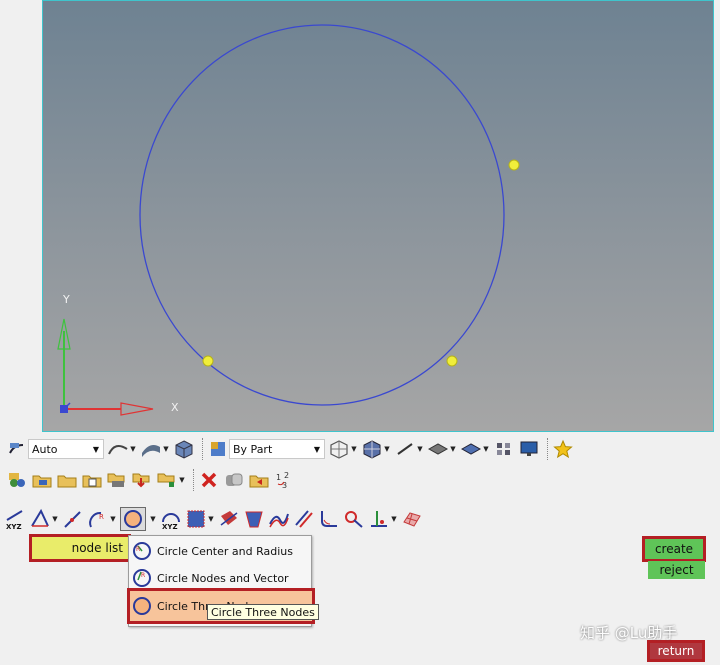 The height and width of the screenshot is (665, 720). I want to click on surface-grid-button, so click(412, 519).